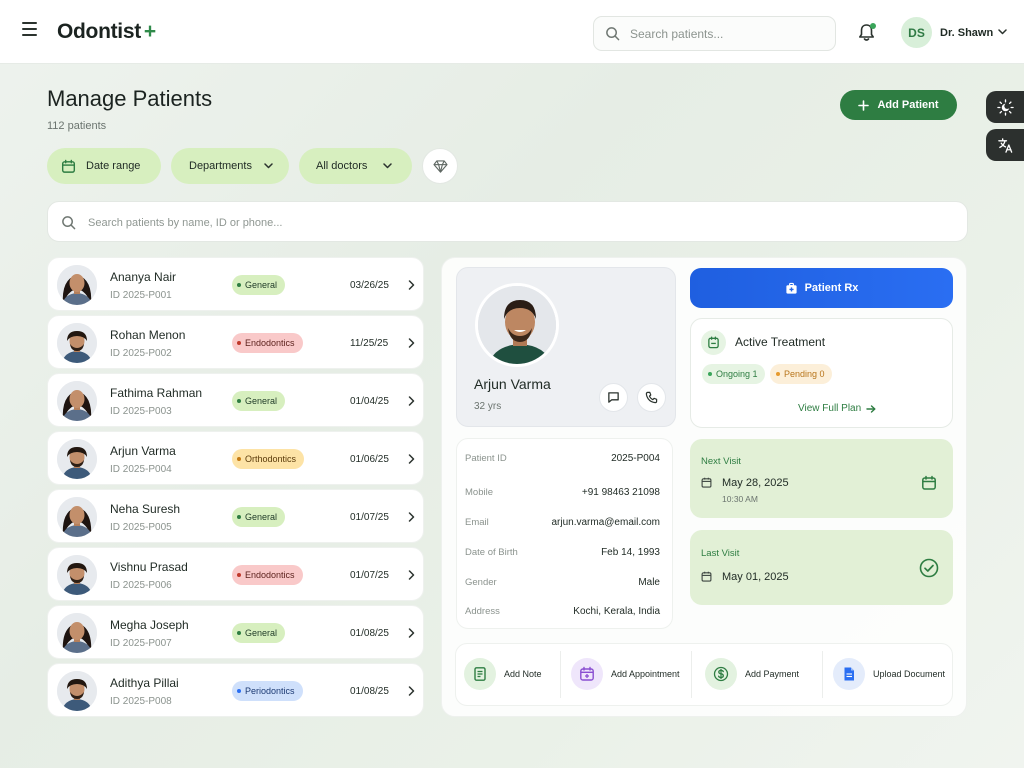  I want to click on profile-age: 32 yrs, so click(488, 406).